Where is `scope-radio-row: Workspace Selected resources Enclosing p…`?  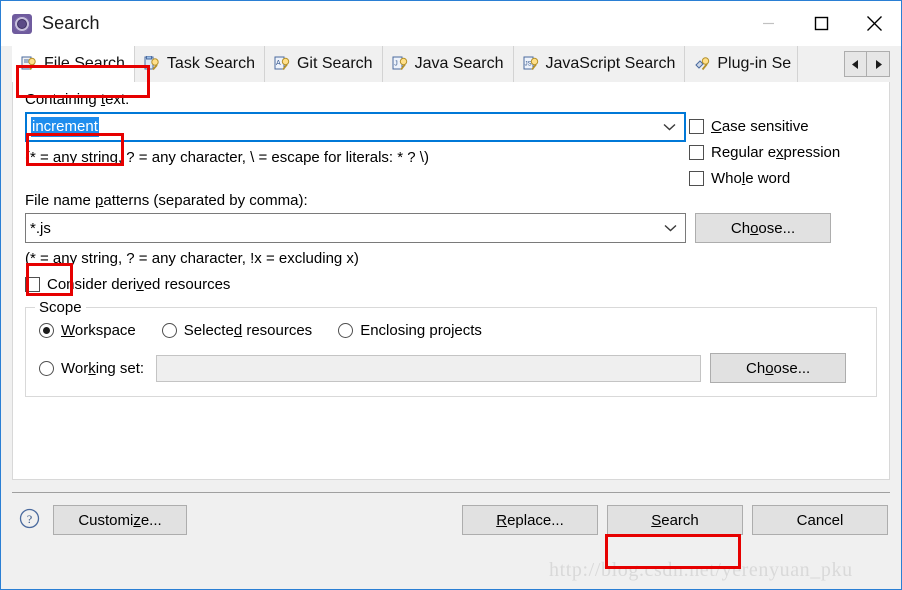 scope-radio-row: Workspace Selected resources Enclosing p… is located at coordinates (451, 330).